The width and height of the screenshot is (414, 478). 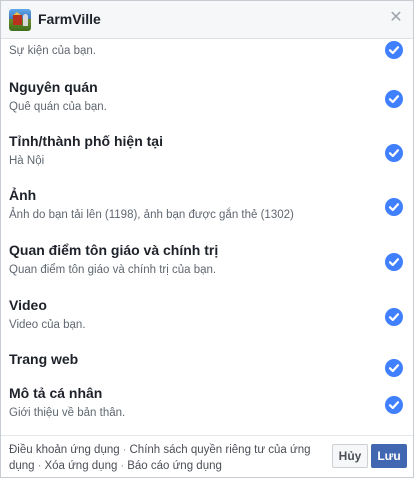 What do you see at coordinates (86, 141) in the screenshot?
I see `permission-title: Tỉnh/thành phố hiện tại` at bounding box center [86, 141].